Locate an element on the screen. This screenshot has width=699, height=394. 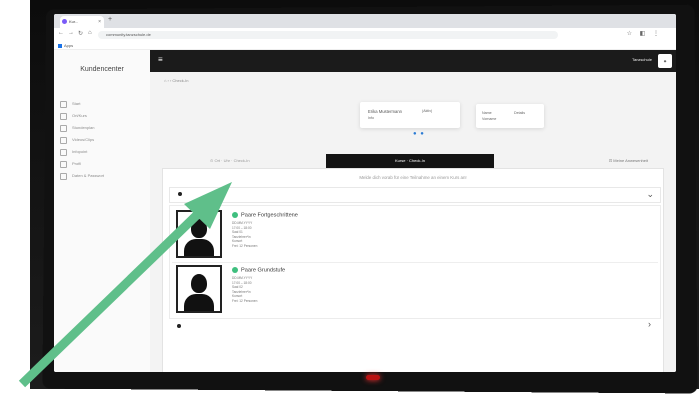
location-icon is located at coordinates (63, 116).